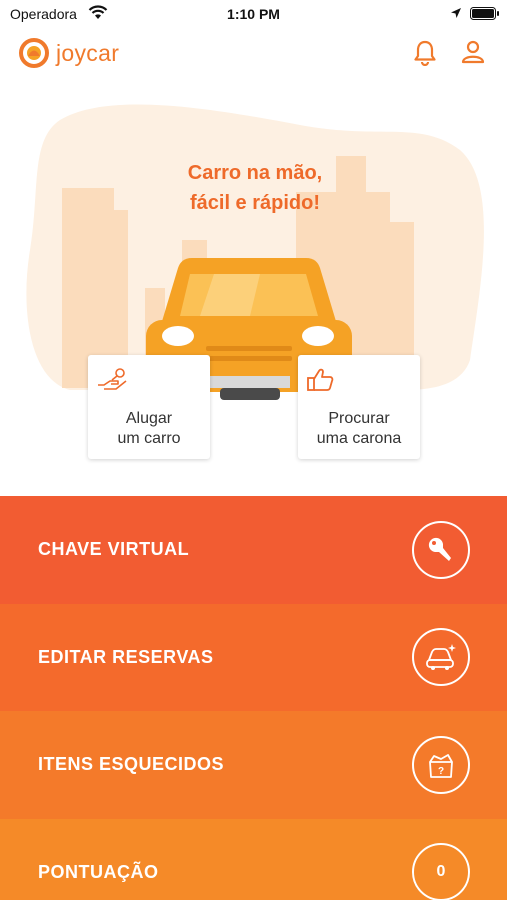 Image resolution: width=507 pixels, height=900 pixels. Describe the element at coordinates (255, 188) in the screenshot. I see `hero-tagline: Carro na mão, fácil e rápido!` at that location.